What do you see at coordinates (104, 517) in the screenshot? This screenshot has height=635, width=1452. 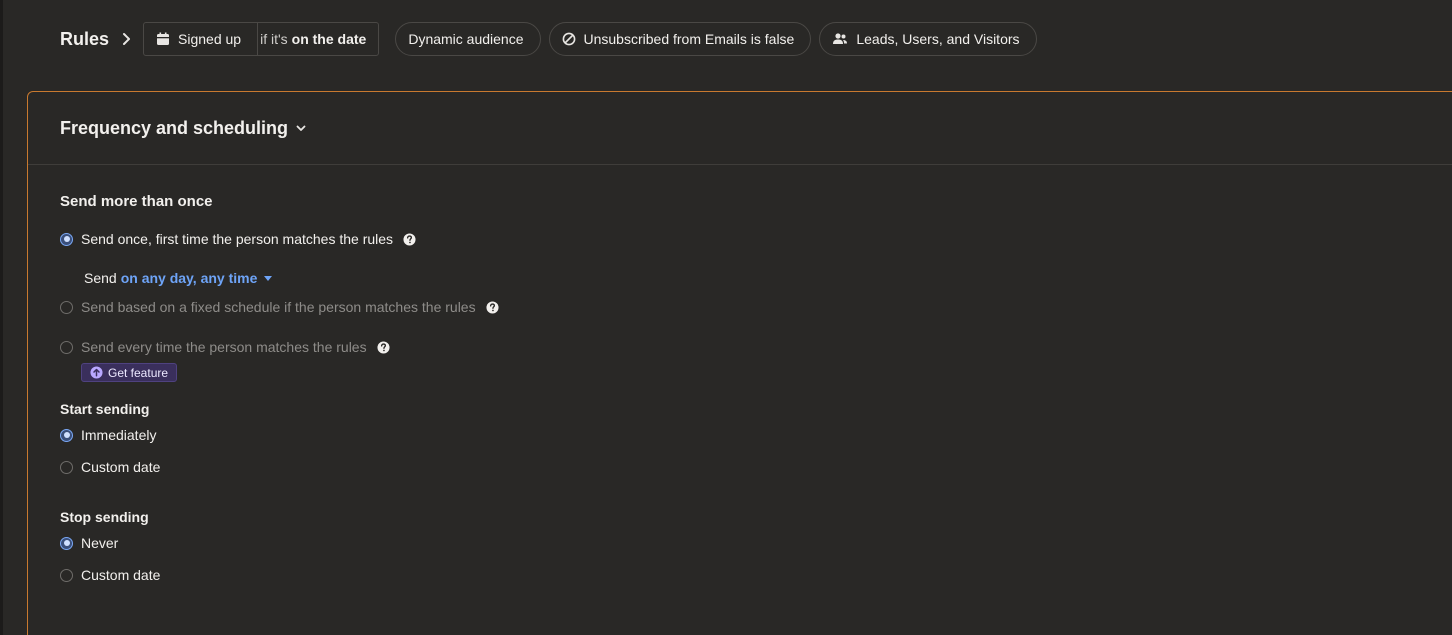 I see `stop-sending-title: Stop sending` at bounding box center [104, 517].